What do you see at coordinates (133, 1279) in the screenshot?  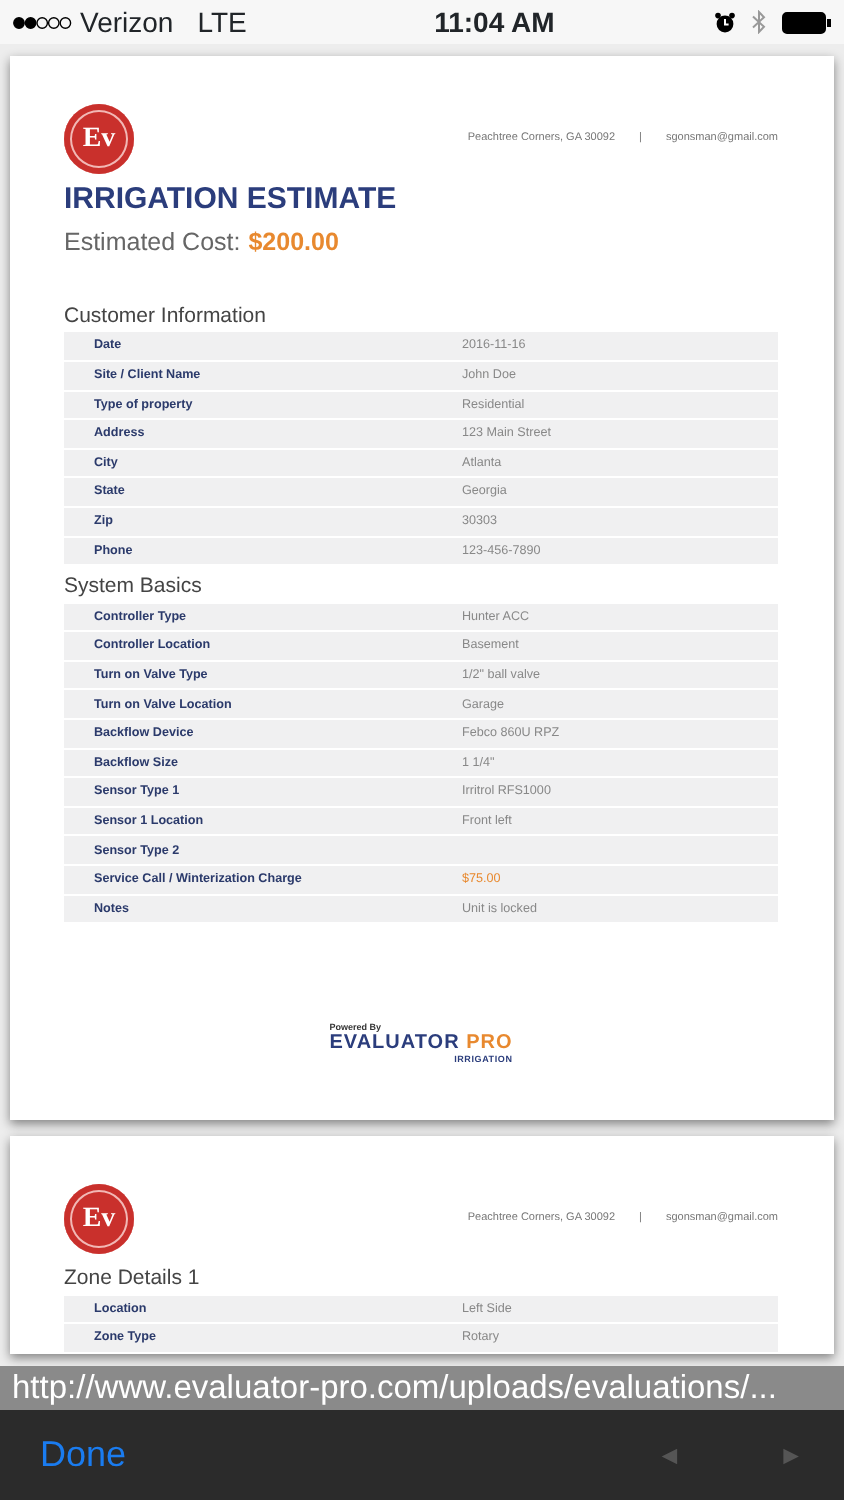 I see `section-heading: Zone Details 1` at bounding box center [133, 1279].